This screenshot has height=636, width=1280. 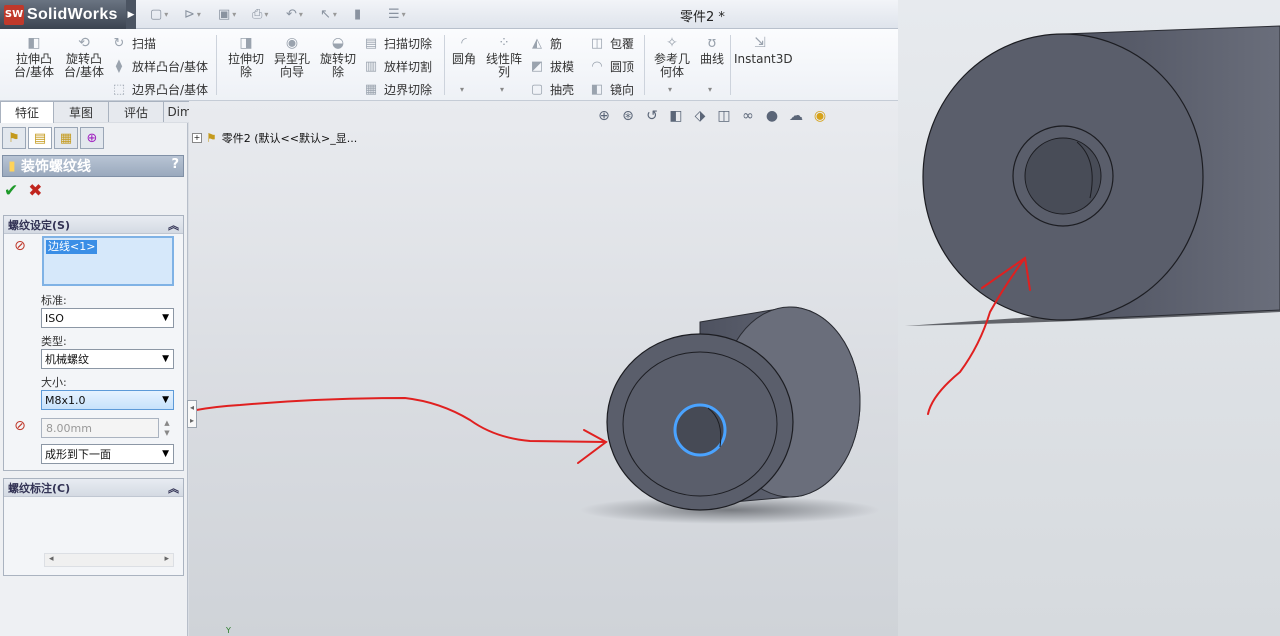 I want to click on scroll-right-icon: ▸, so click(x=166, y=559).